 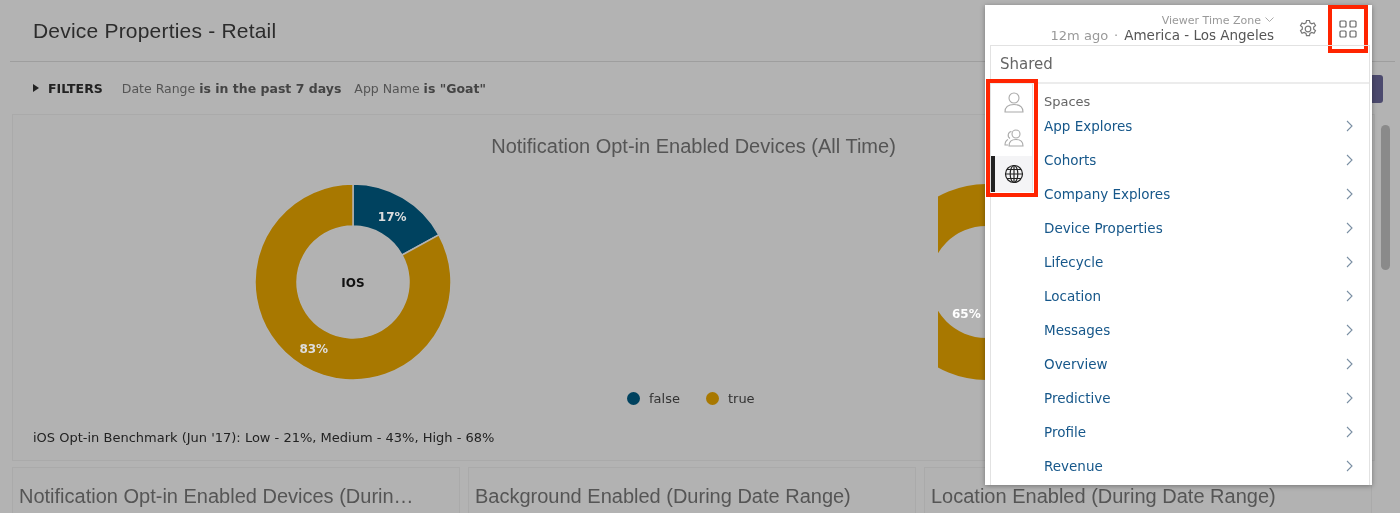 I want to click on chart-title: Notification Opt-in Enabled Devices (All Time), so click(x=693, y=146).